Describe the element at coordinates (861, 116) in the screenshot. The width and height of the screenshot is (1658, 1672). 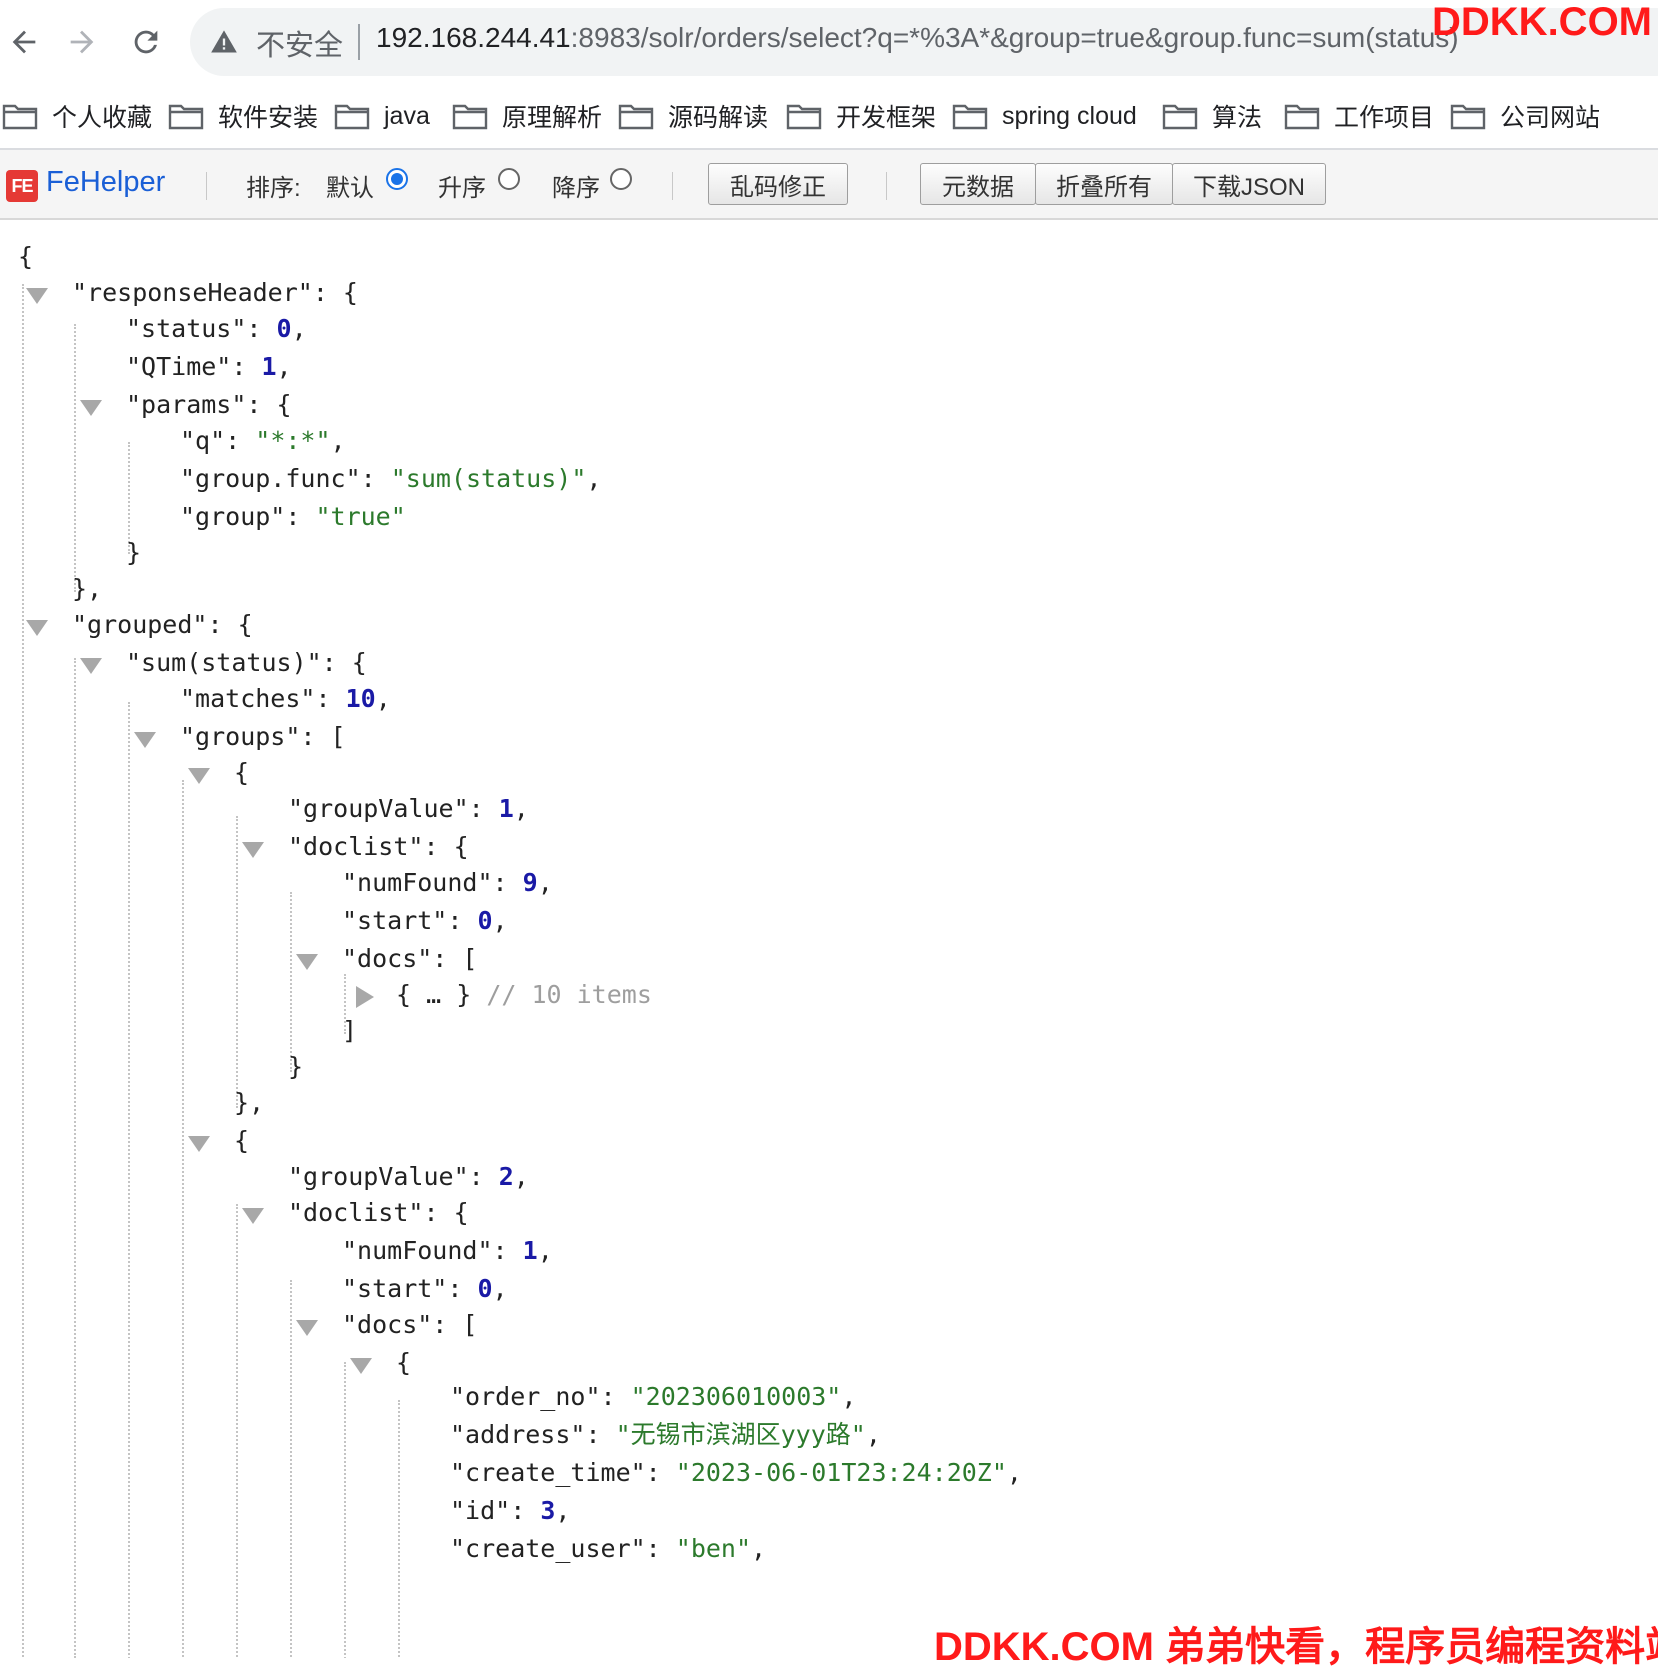
I see `bookmark-folder: 开发框架` at that location.